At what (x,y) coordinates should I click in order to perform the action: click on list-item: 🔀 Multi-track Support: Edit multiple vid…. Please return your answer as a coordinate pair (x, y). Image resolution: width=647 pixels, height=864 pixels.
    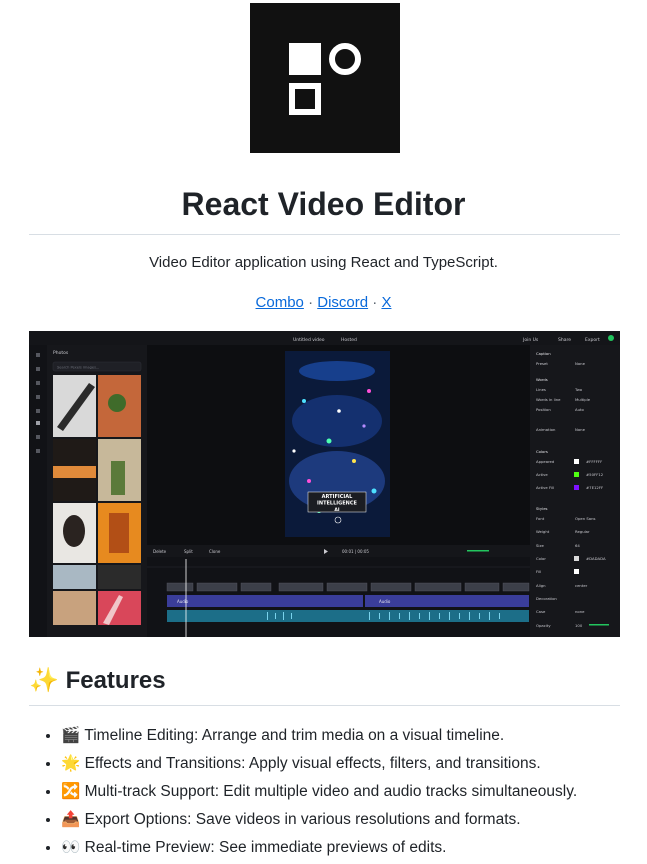
    Looking at the image, I should click on (351, 792).